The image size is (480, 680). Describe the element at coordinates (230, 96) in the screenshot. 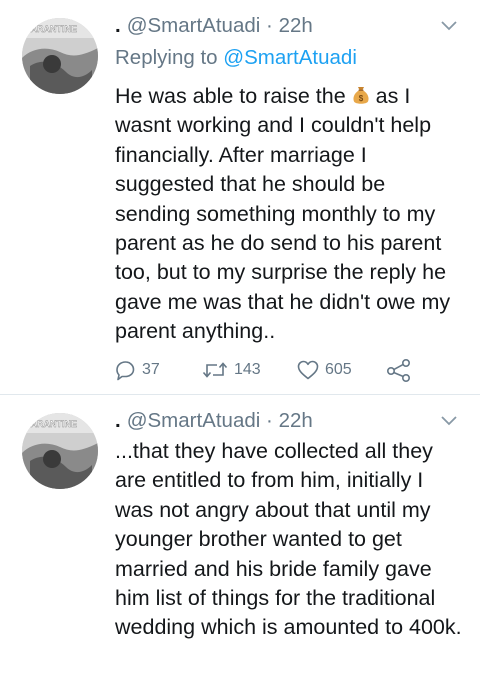

I see `tweet-text-part1: He was able to raise the` at that location.